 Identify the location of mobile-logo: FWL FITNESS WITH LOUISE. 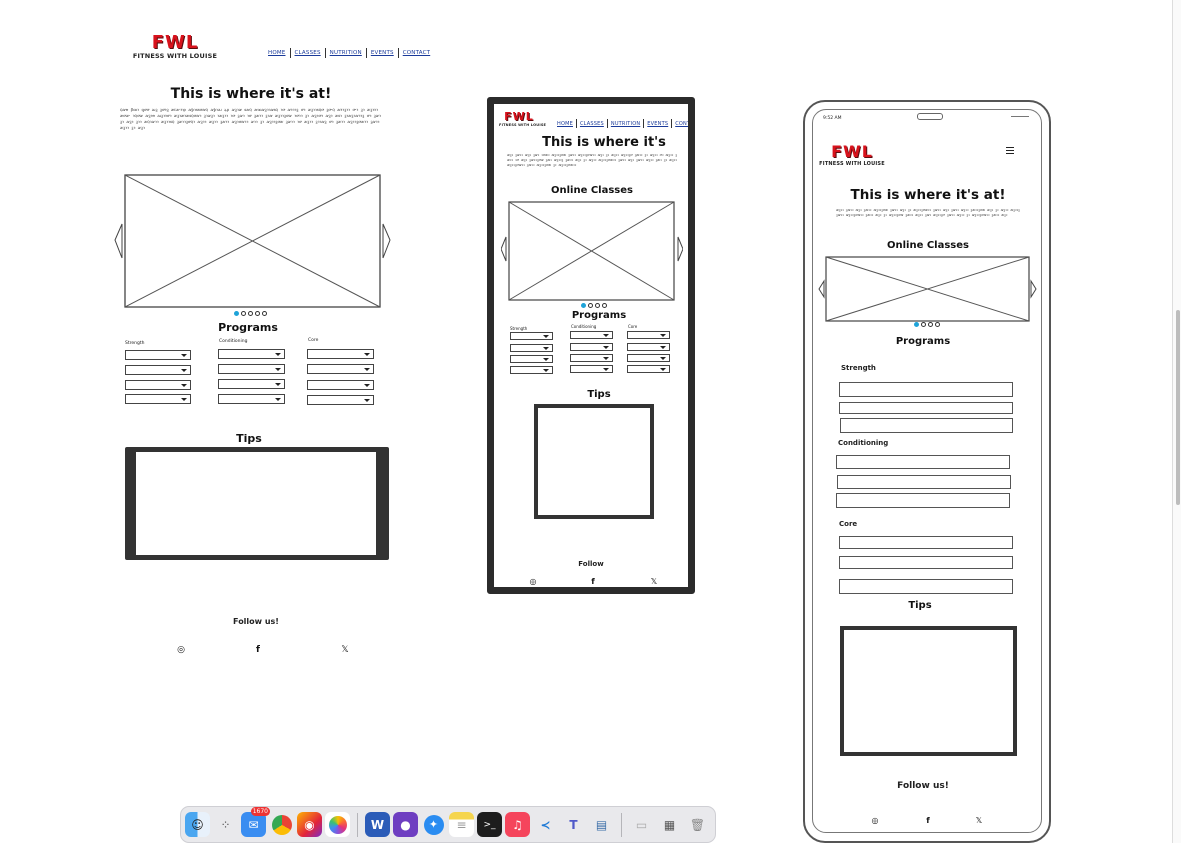
(852, 155).